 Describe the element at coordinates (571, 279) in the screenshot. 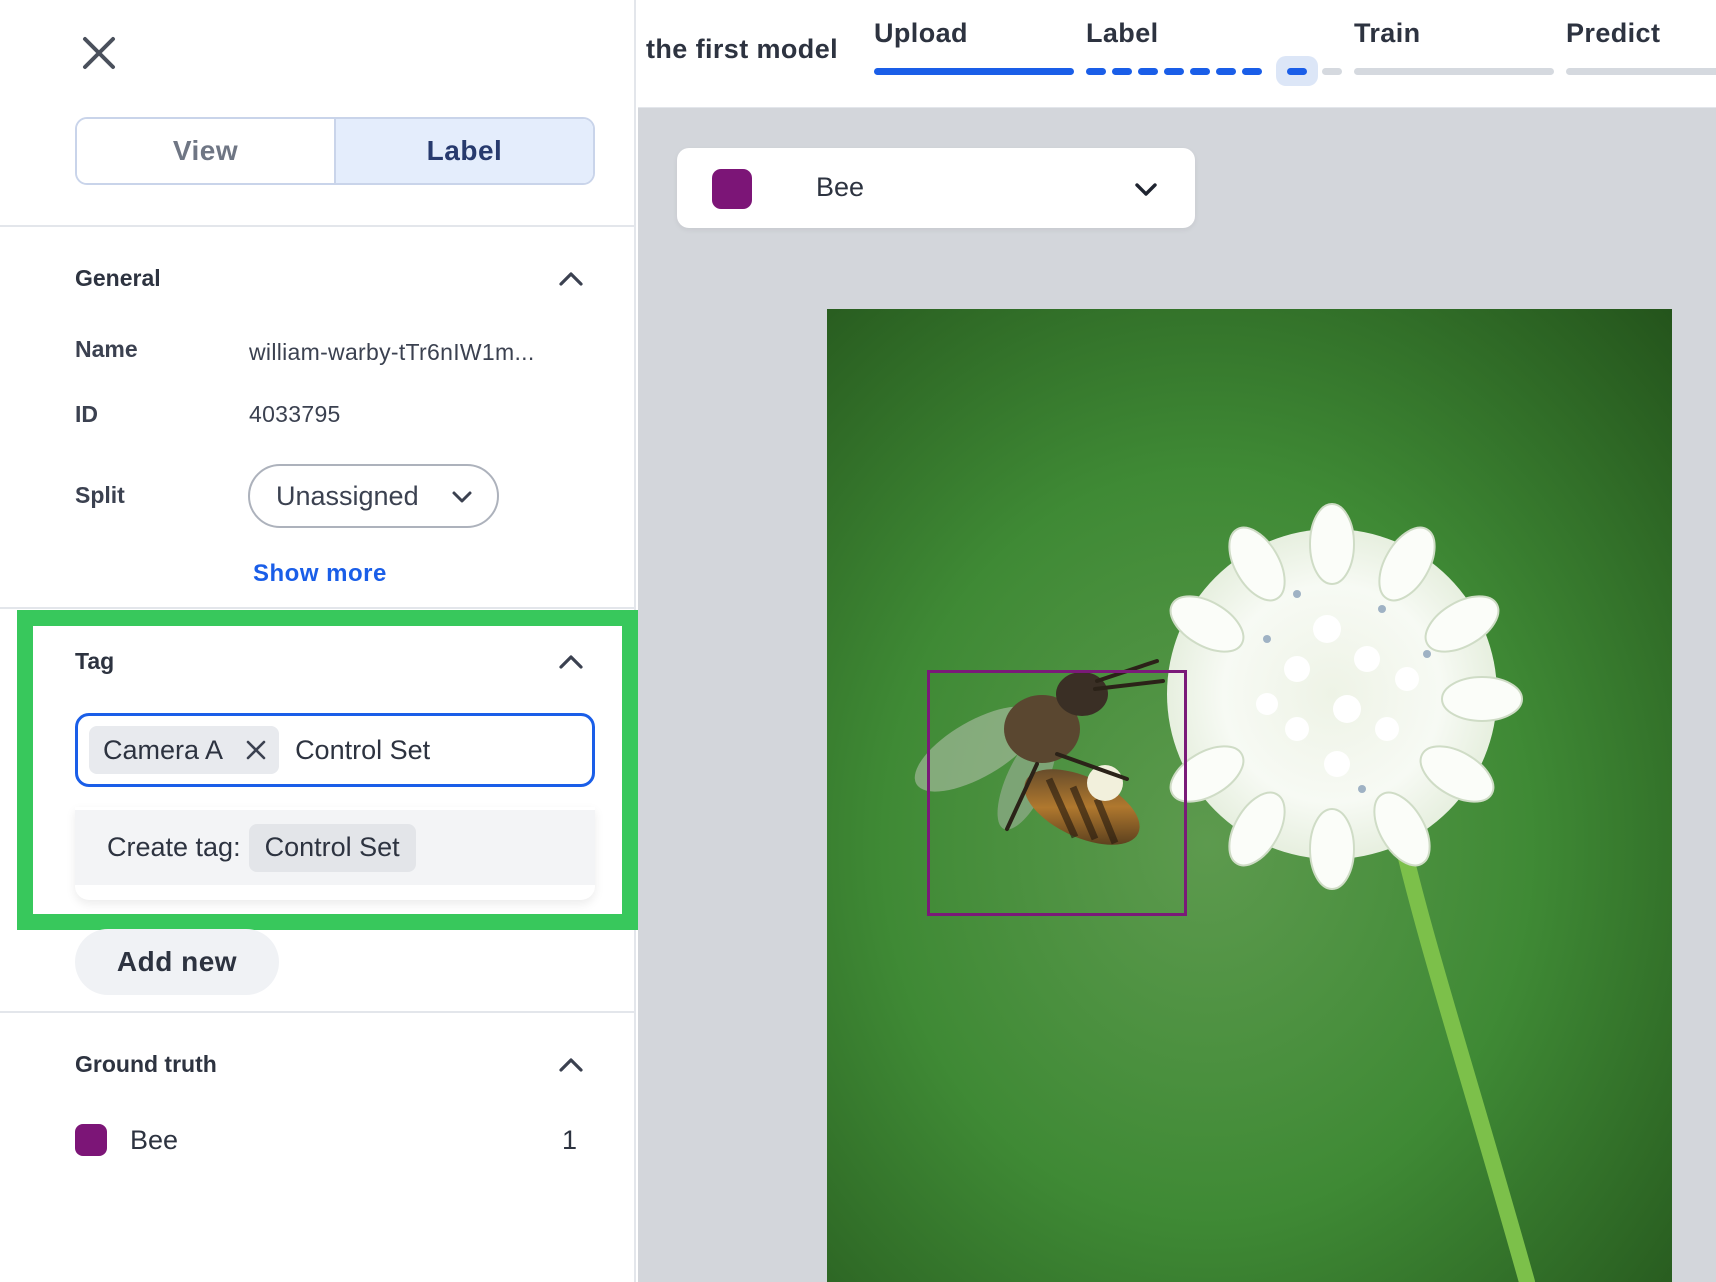

I see `general-collapse-chevron-up-icon` at that location.